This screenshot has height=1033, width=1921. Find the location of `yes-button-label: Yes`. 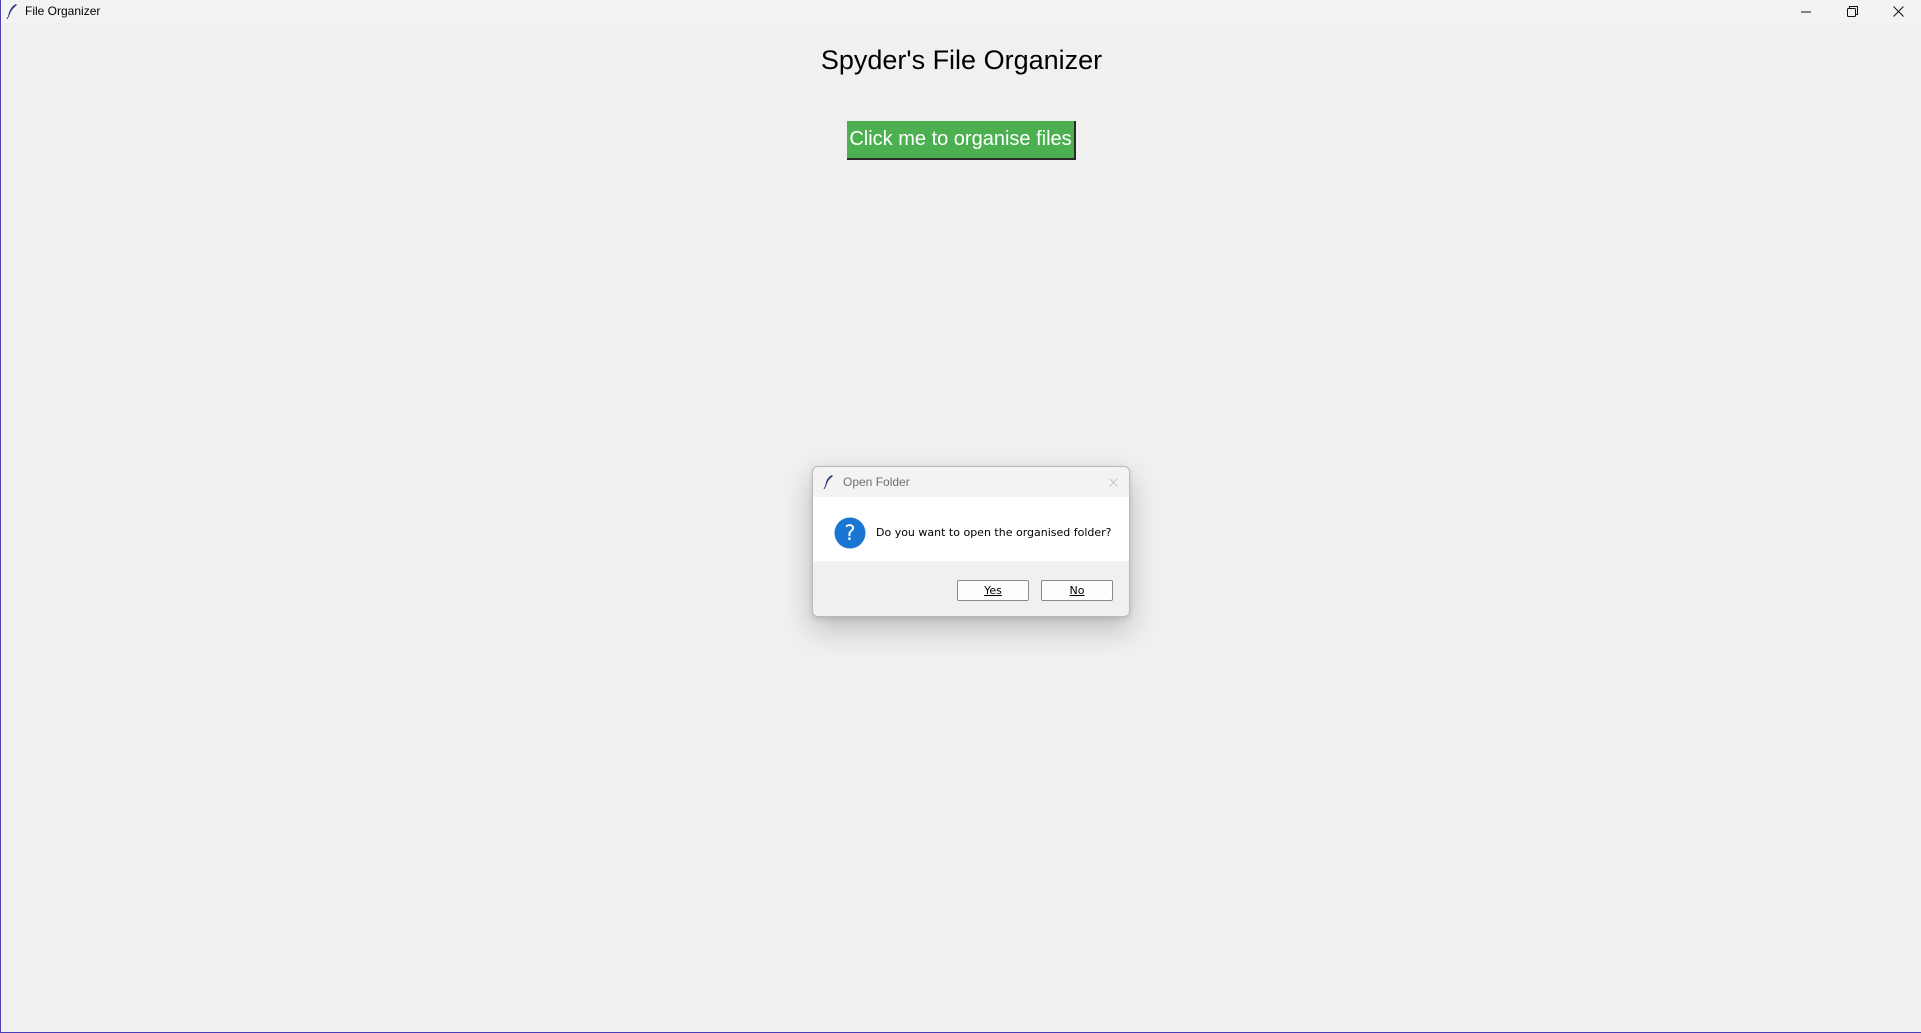

yes-button-label: Yes is located at coordinates (993, 590).